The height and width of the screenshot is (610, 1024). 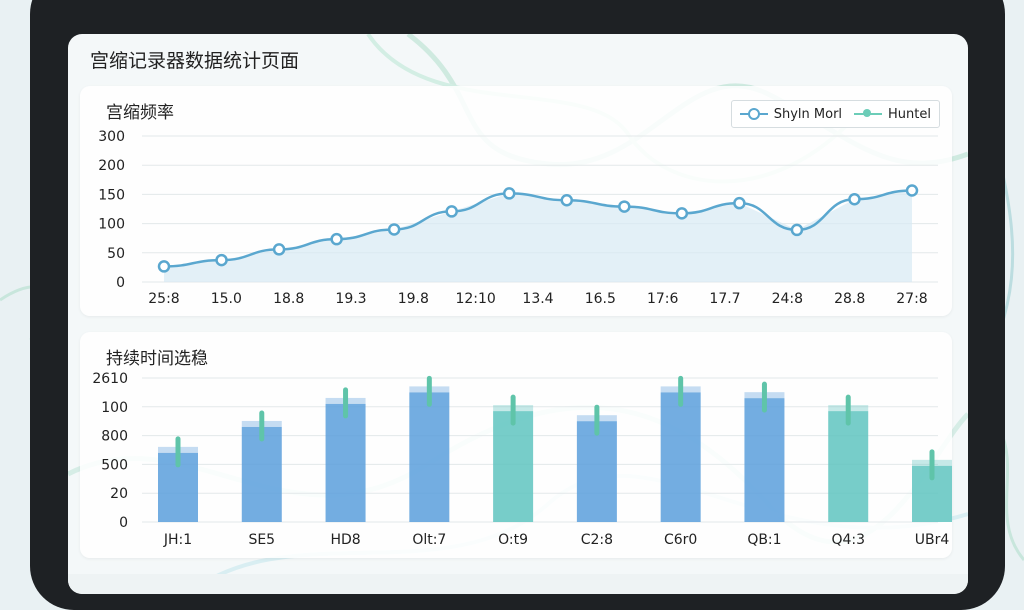 What do you see at coordinates (226, 299) in the screenshot?
I see `x-tick-label: 15.0` at bounding box center [226, 299].